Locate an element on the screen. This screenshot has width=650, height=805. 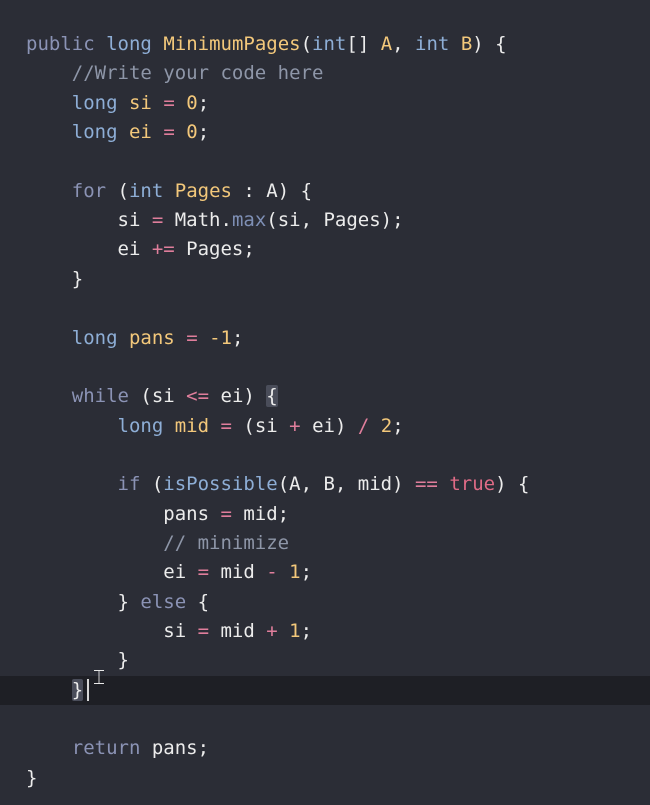
code-token-plain: mid is located at coordinates (238, 572).